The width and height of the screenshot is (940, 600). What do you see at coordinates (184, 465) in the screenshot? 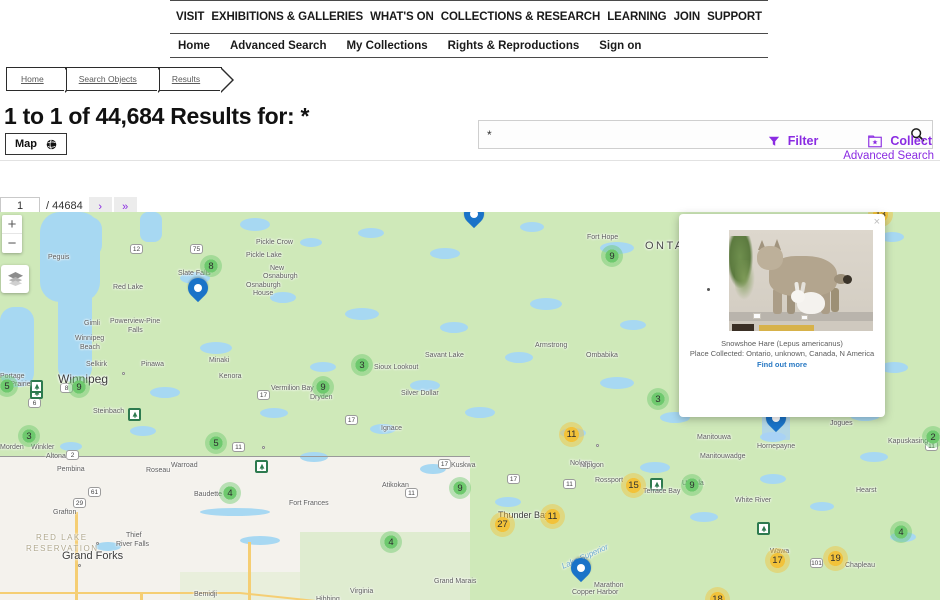
I see `map-place-label: Warroad` at bounding box center [184, 465].